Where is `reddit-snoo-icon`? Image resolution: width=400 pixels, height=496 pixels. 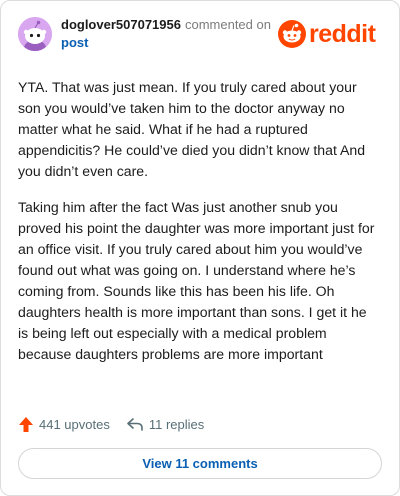 reddit-snoo-icon is located at coordinates (292, 34).